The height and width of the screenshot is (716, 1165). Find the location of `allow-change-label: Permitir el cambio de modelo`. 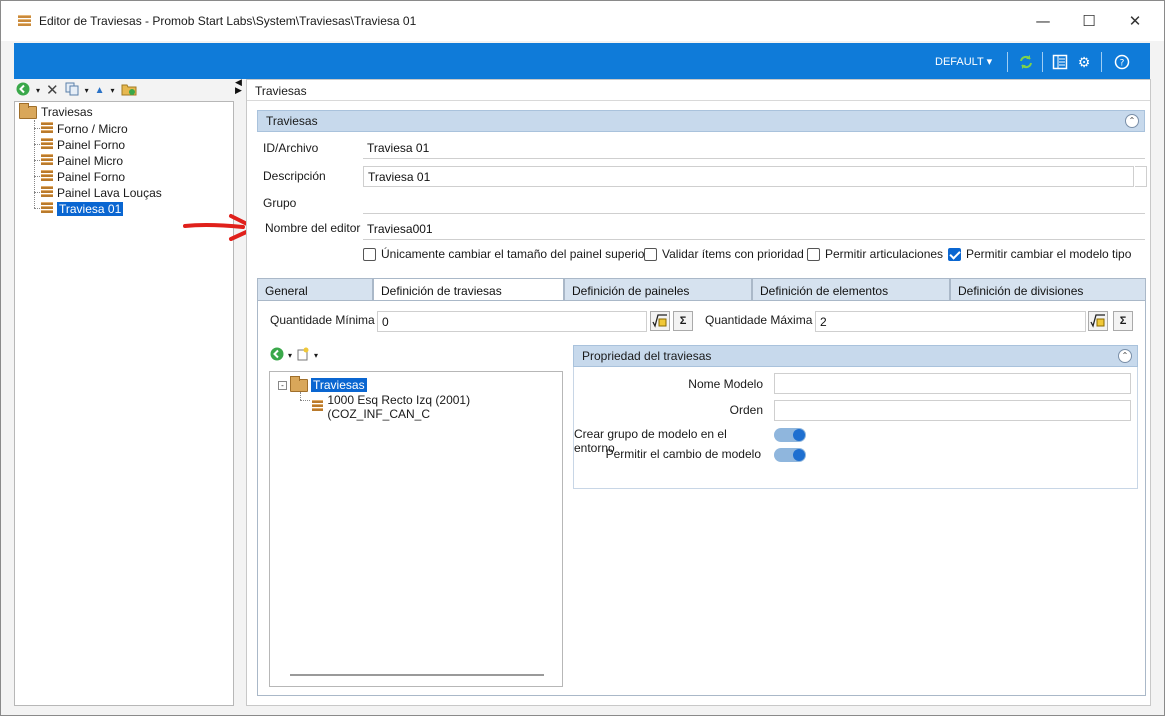

allow-change-label: Permitir el cambio de modelo is located at coordinates (683, 454).